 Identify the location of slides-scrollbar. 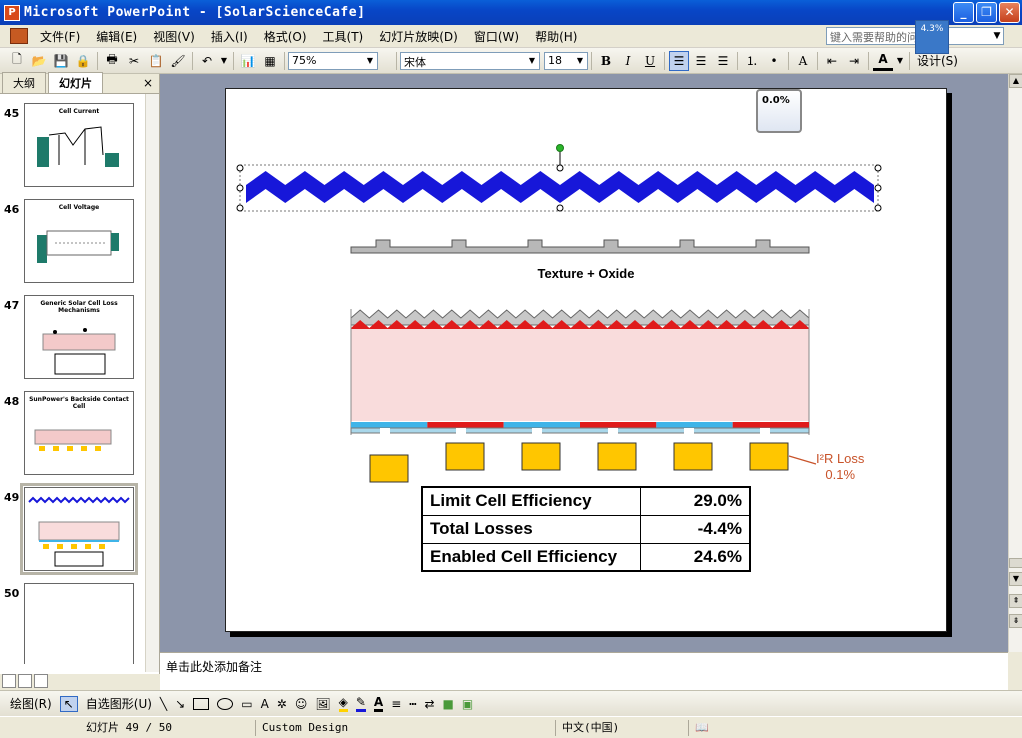
(152, 383).